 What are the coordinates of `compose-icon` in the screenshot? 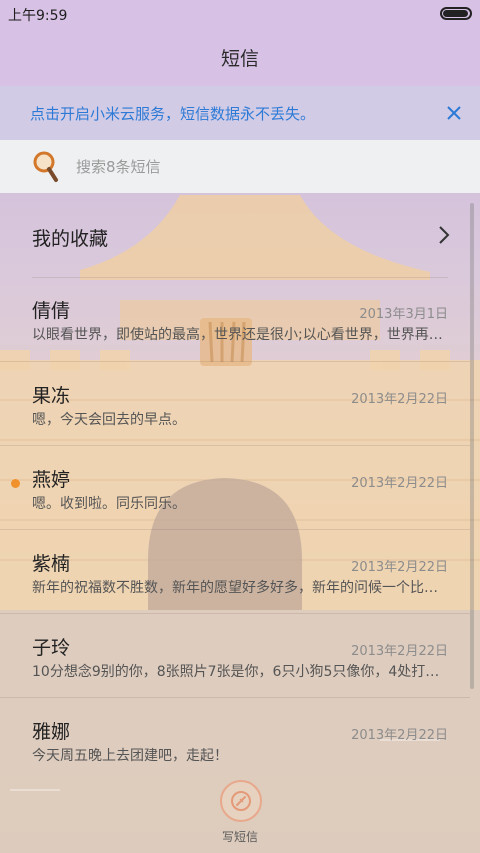 It's located at (241, 801).